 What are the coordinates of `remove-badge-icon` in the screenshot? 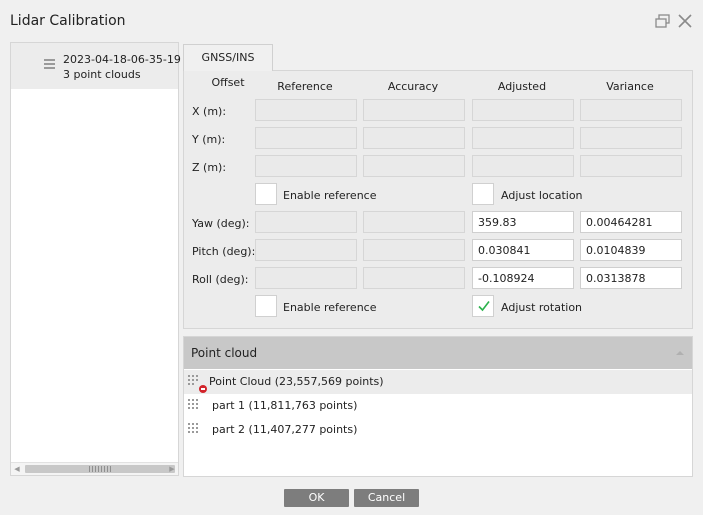 It's located at (203, 389).